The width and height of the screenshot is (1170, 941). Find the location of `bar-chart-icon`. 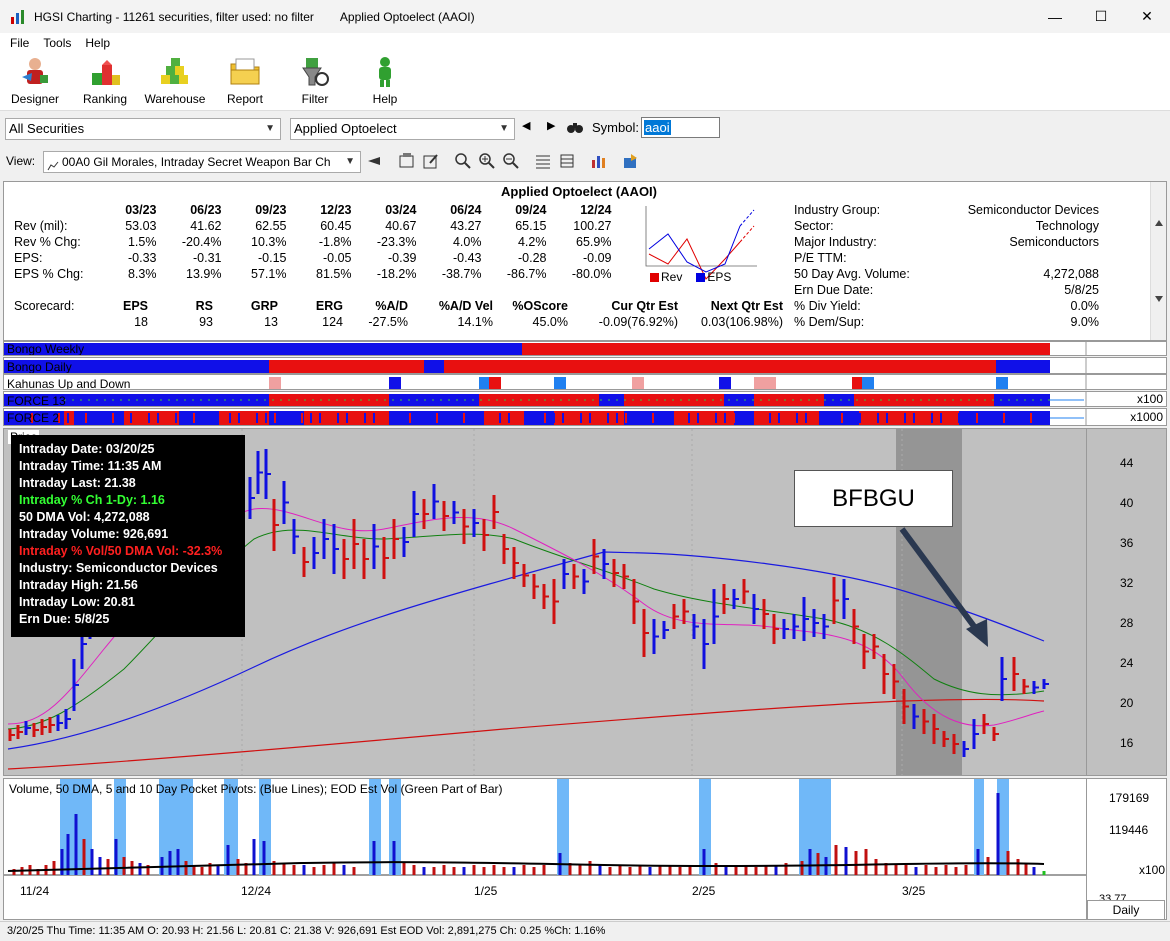

bar-chart-icon is located at coordinates (599, 161).